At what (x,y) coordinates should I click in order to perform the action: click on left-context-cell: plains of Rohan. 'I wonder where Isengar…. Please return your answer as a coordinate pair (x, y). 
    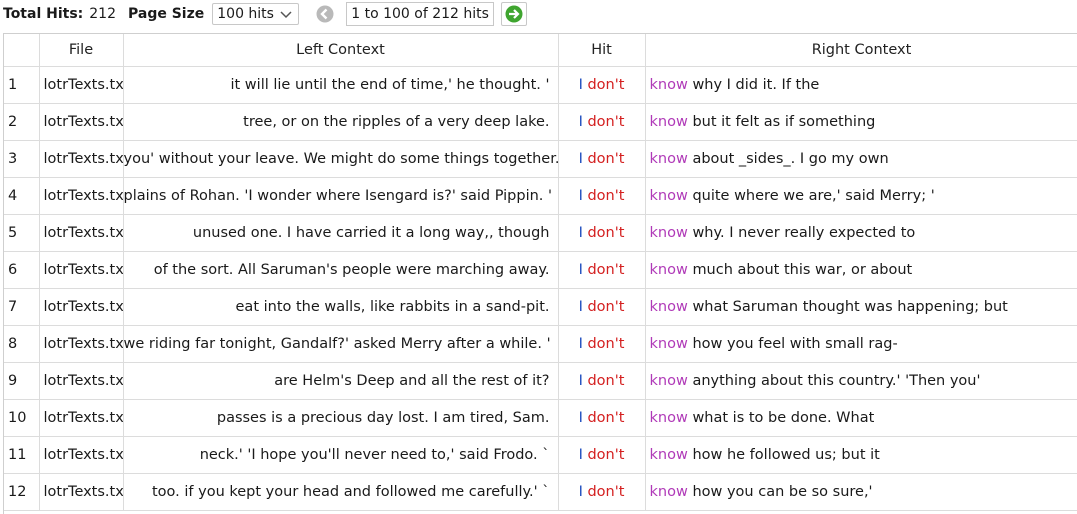
    Looking at the image, I should click on (341, 196).